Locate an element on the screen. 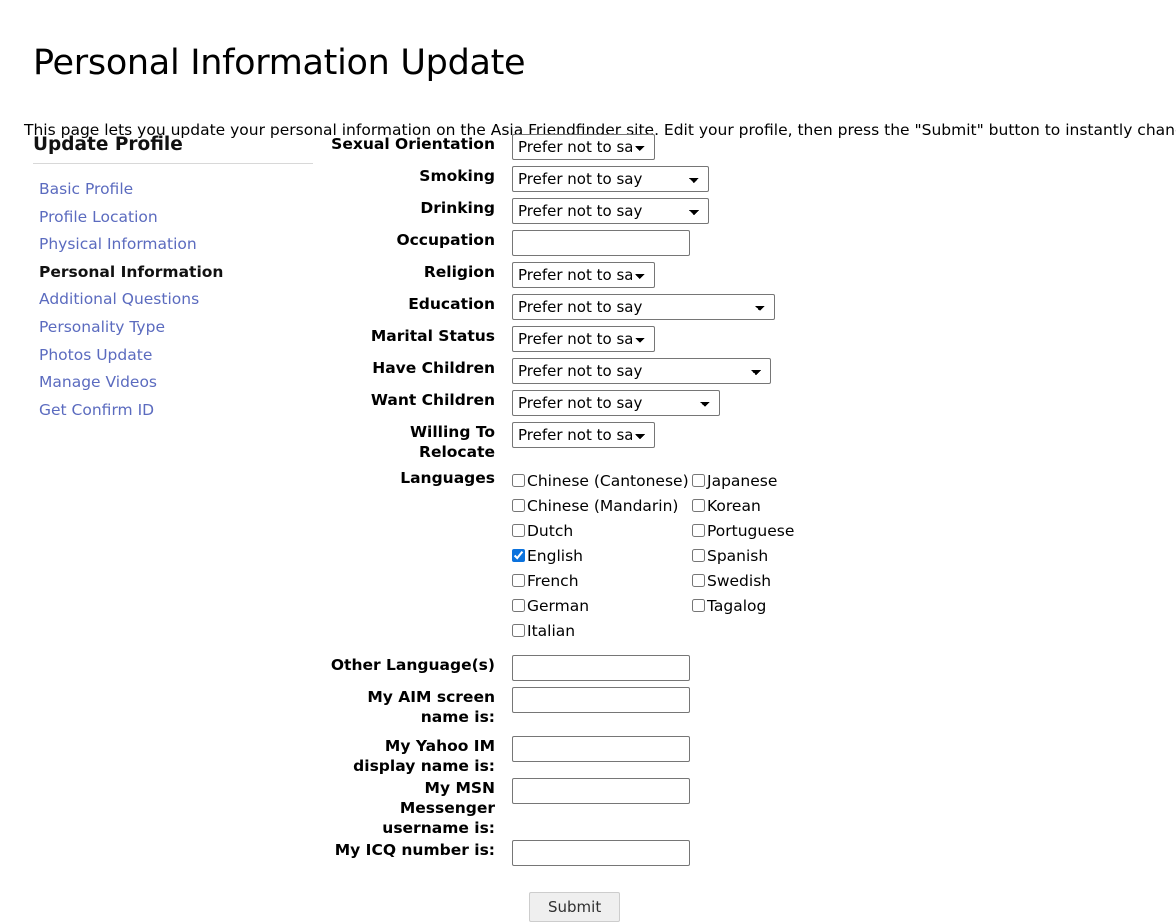 This screenshot has width=1176, height=922. control-drinking: Prefer not to say is located at coordinates (836, 211).